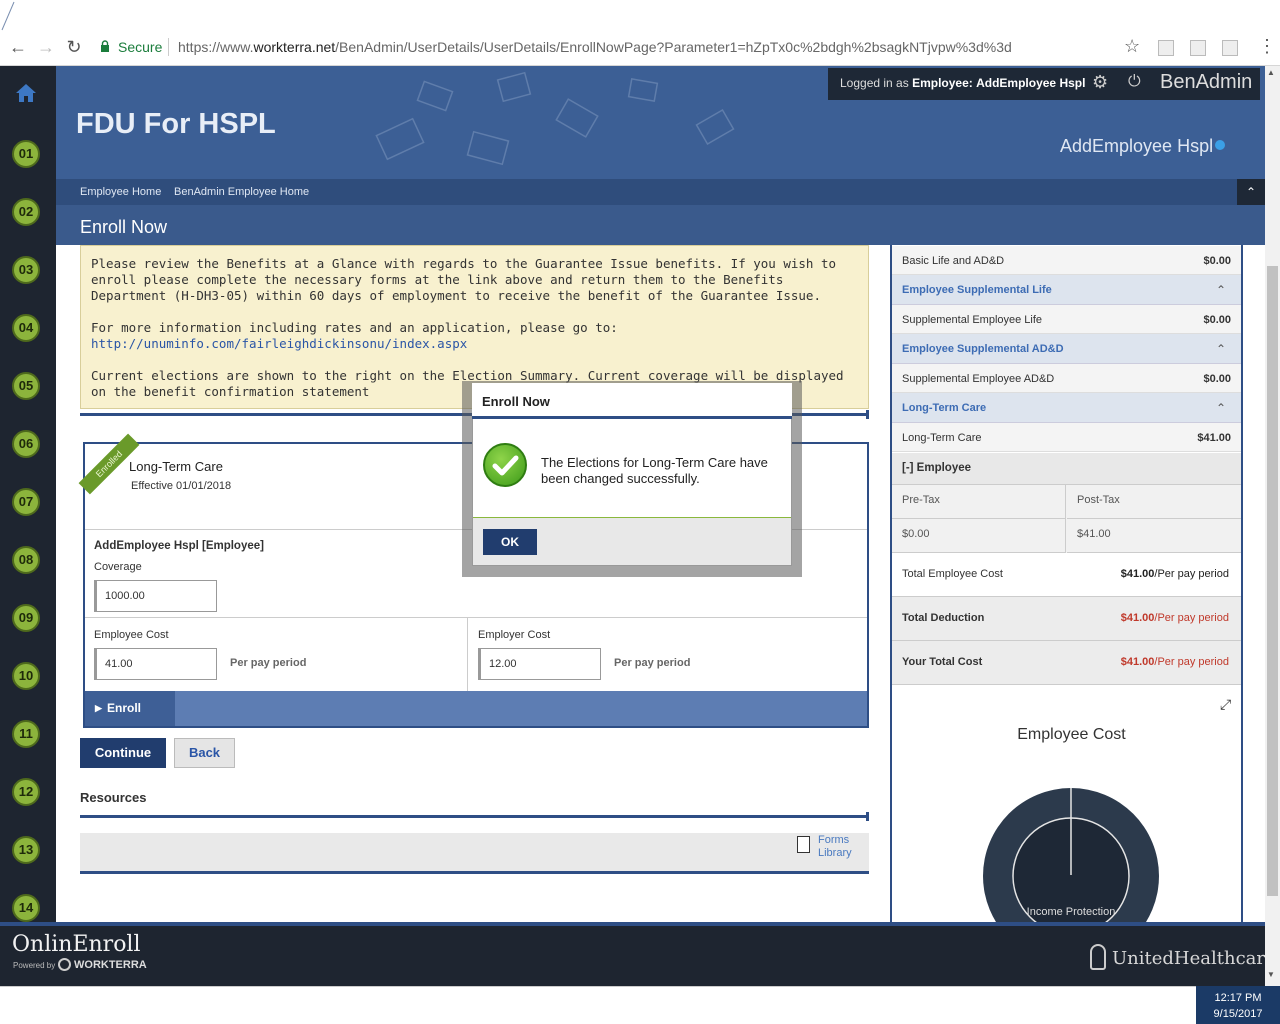 The height and width of the screenshot is (1024, 1280). What do you see at coordinates (1066, 663) in the screenshot?
I see `your-total-cost-row: Your Total Cost $41.00/Per pay period` at bounding box center [1066, 663].